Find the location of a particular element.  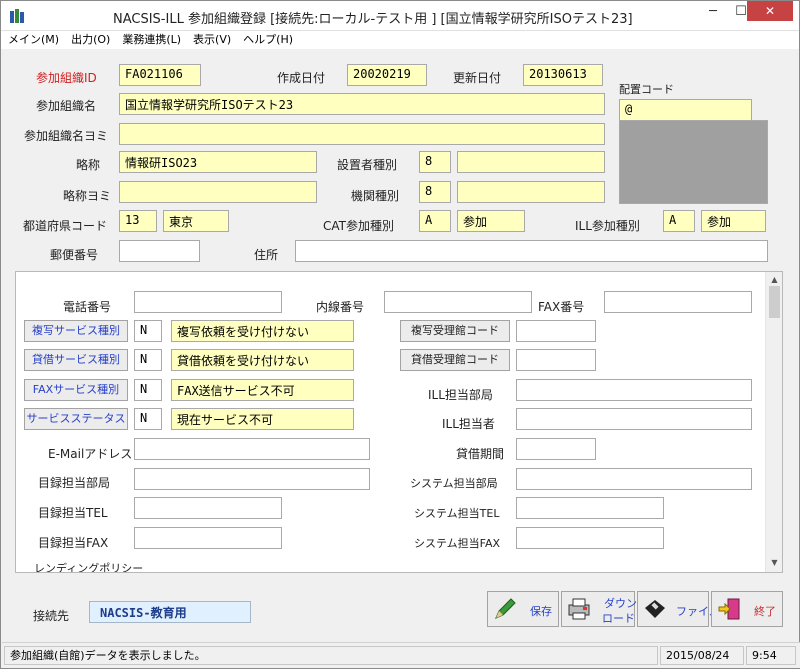

location-code-area is located at coordinates (693, 162).